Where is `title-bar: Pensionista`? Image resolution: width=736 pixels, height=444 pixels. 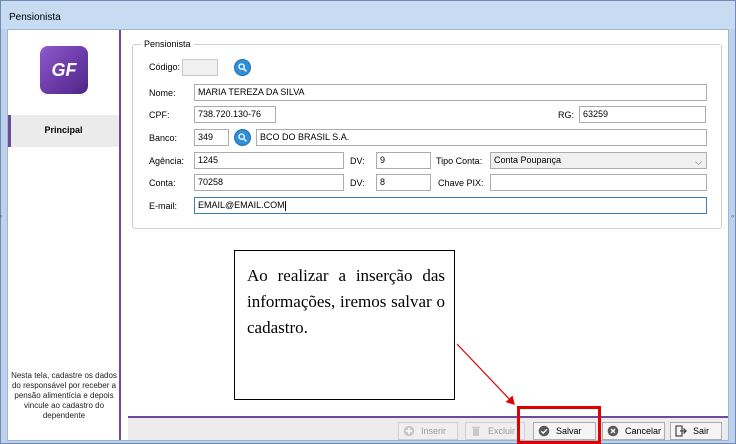
title-bar: Pensionista is located at coordinates (368, 15).